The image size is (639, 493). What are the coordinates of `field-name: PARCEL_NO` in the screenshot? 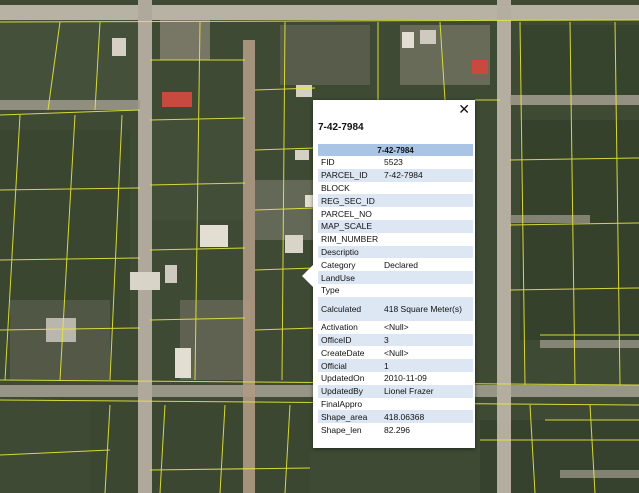 It's located at (349, 213).